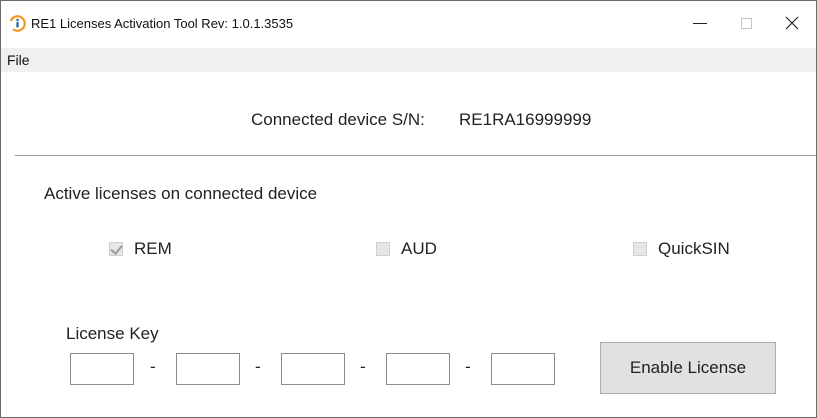  I want to click on app-logo-icon, so click(17, 23).